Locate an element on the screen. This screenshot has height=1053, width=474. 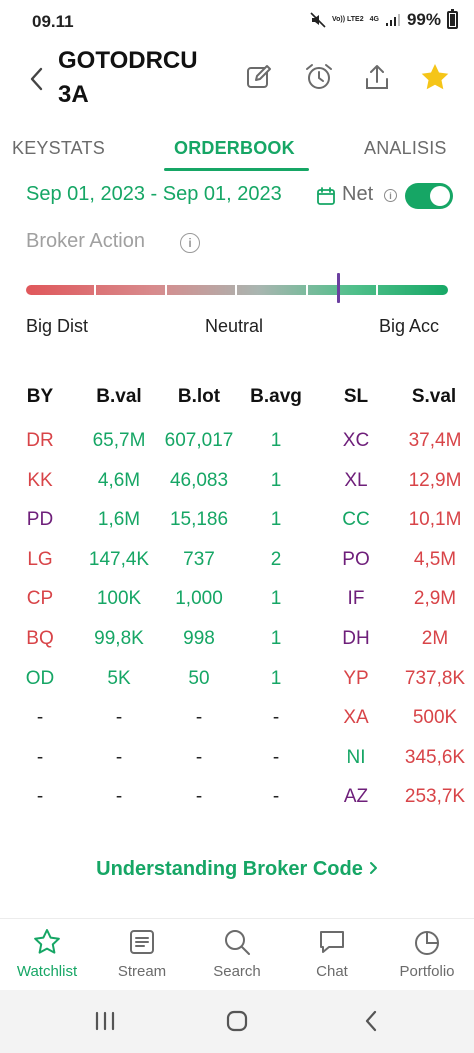
nav-search: Search is located at coordinates (237, 953).